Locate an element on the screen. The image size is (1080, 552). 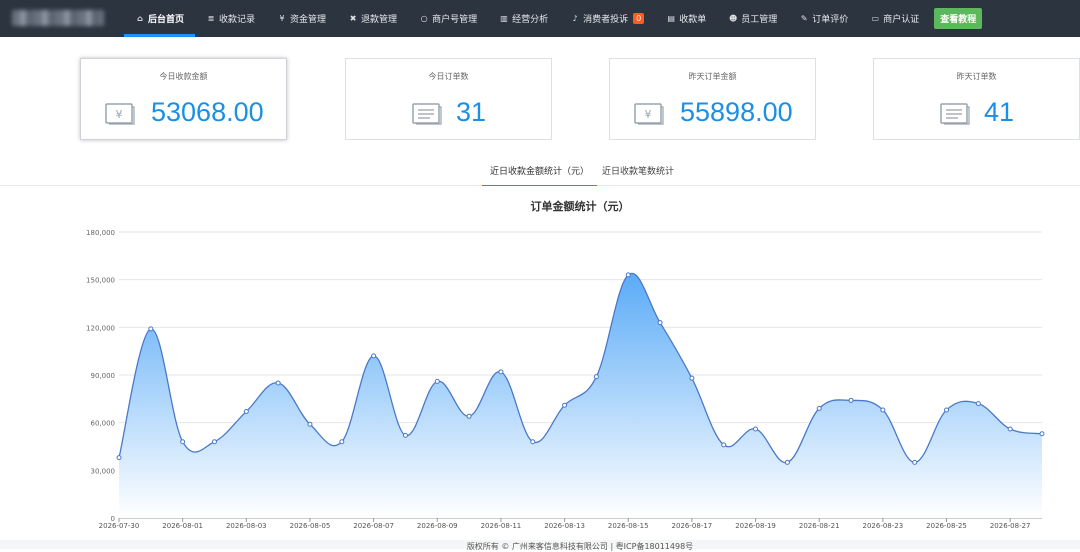
nav-item-label: 消费者投诉 is located at coordinates (606, 20).